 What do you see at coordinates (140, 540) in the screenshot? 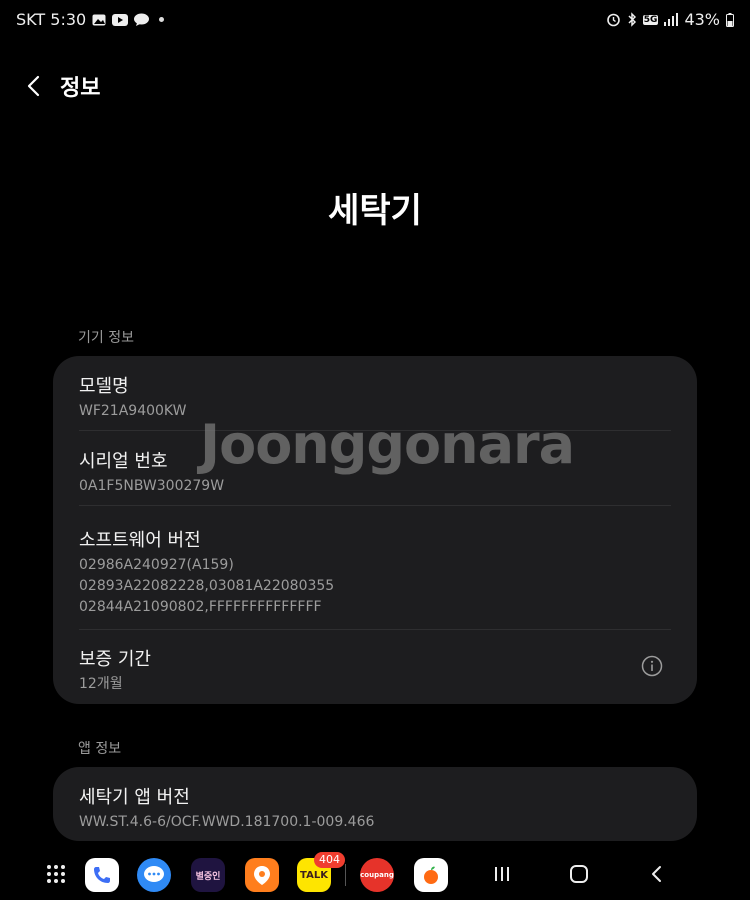
I see `software-version-title: 소프트웨어 버전` at bounding box center [140, 540].